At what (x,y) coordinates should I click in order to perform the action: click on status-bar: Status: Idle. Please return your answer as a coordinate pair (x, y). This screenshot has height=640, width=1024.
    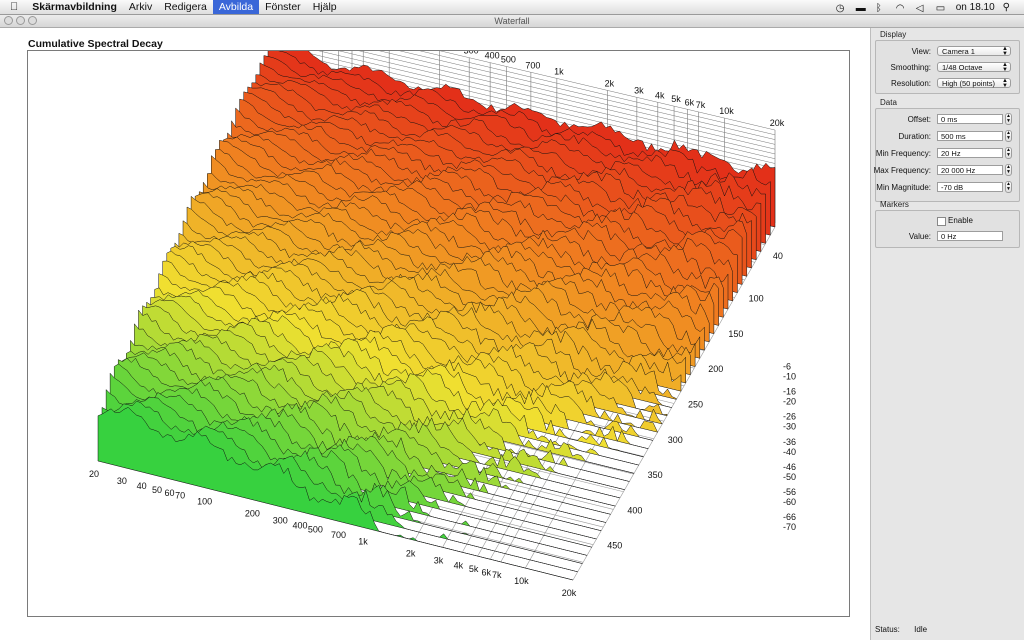
    Looking at the image, I should click on (907, 629).